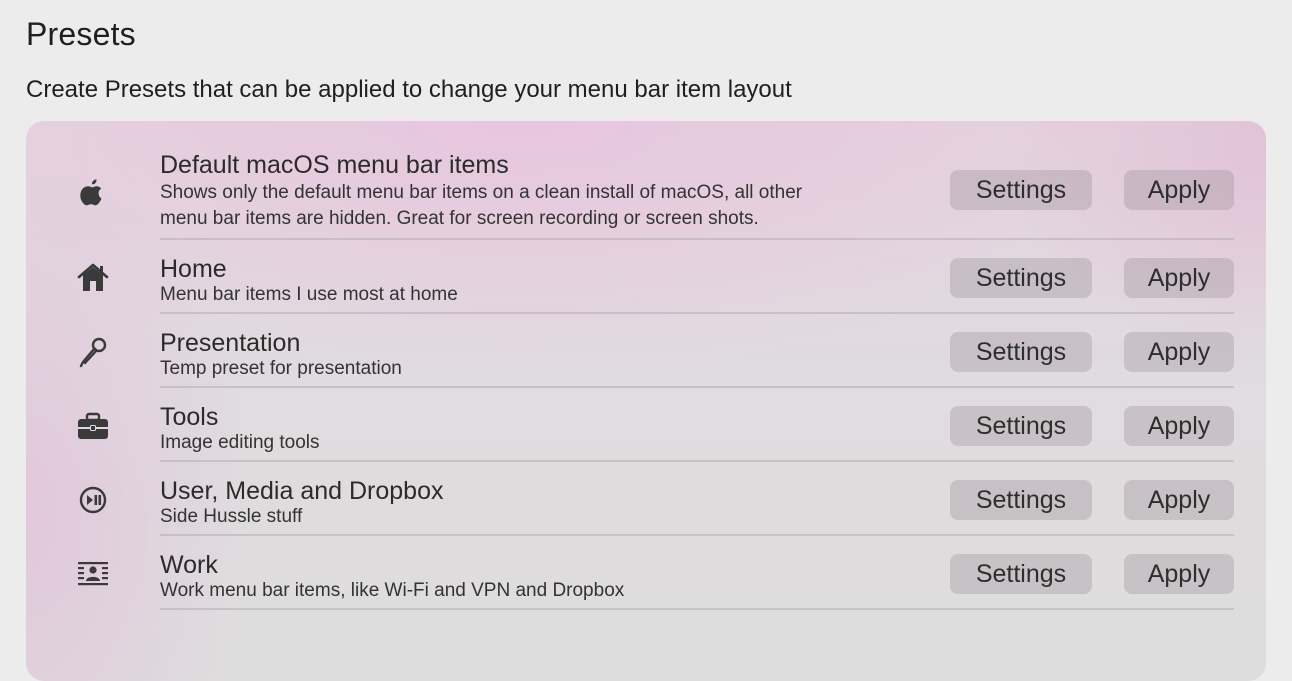 The height and width of the screenshot is (681, 1292). I want to click on preset-title: Work, so click(189, 565).